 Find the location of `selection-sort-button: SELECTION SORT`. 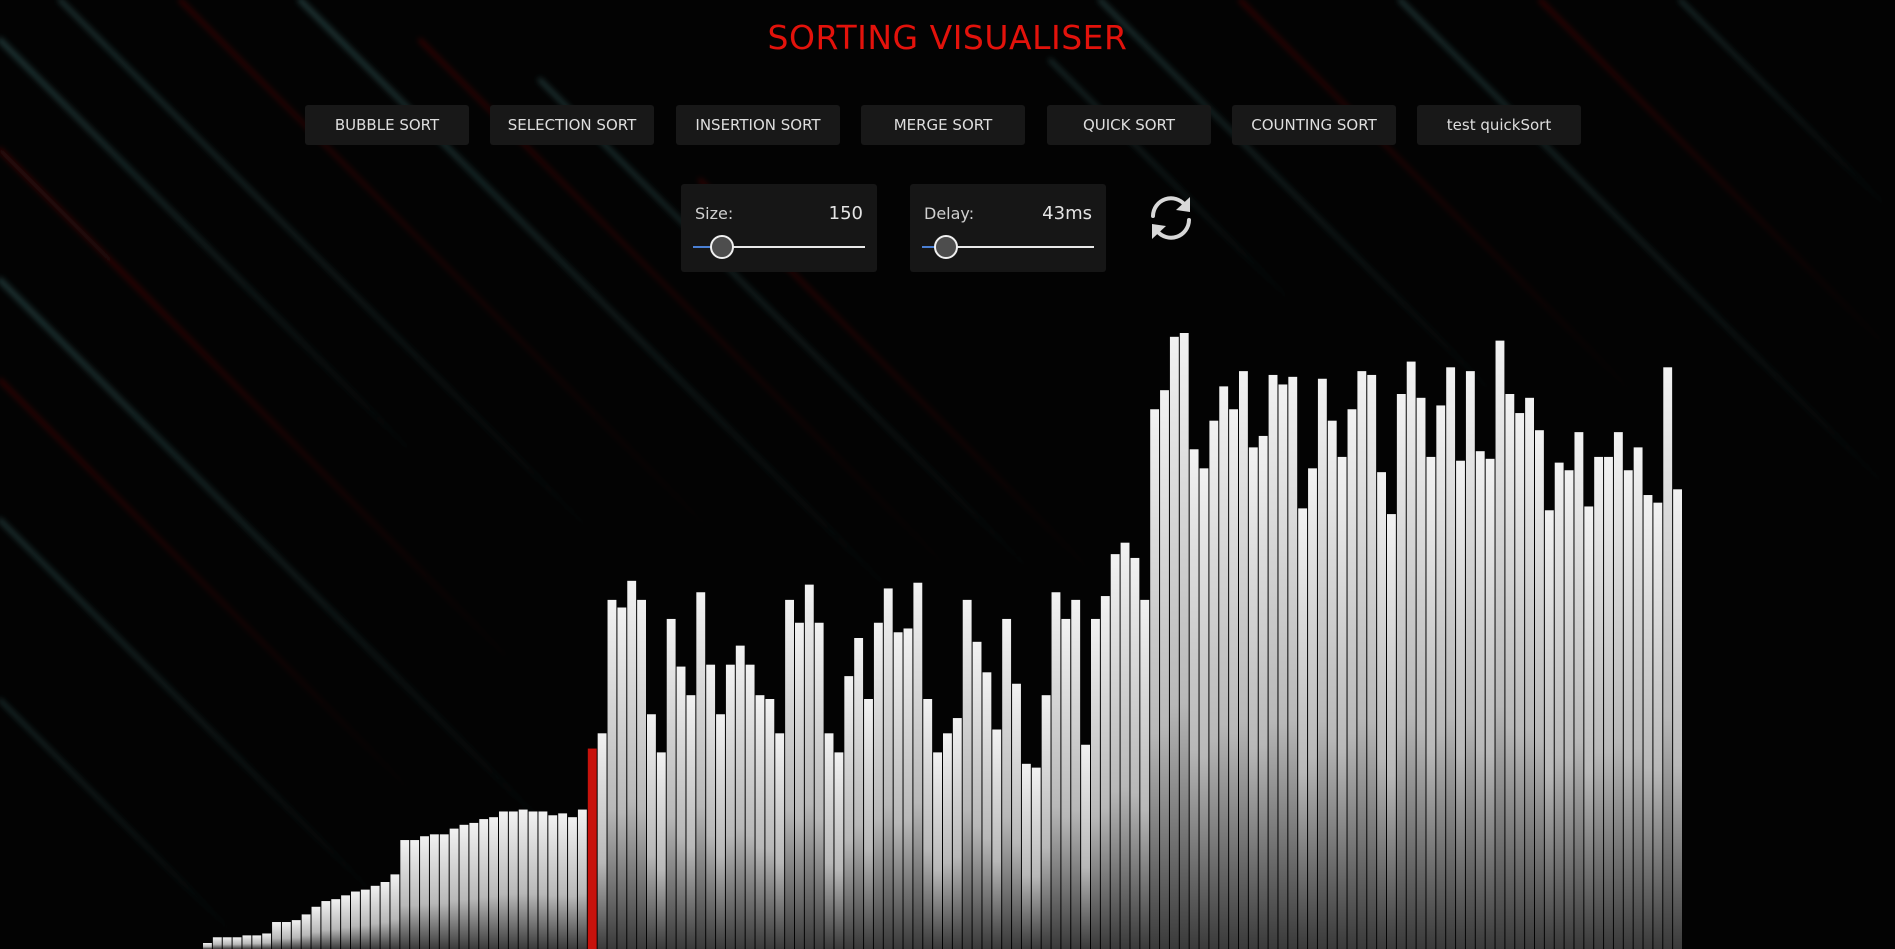

selection-sort-button: SELECTION SORT is located at coordinates (572, 125).